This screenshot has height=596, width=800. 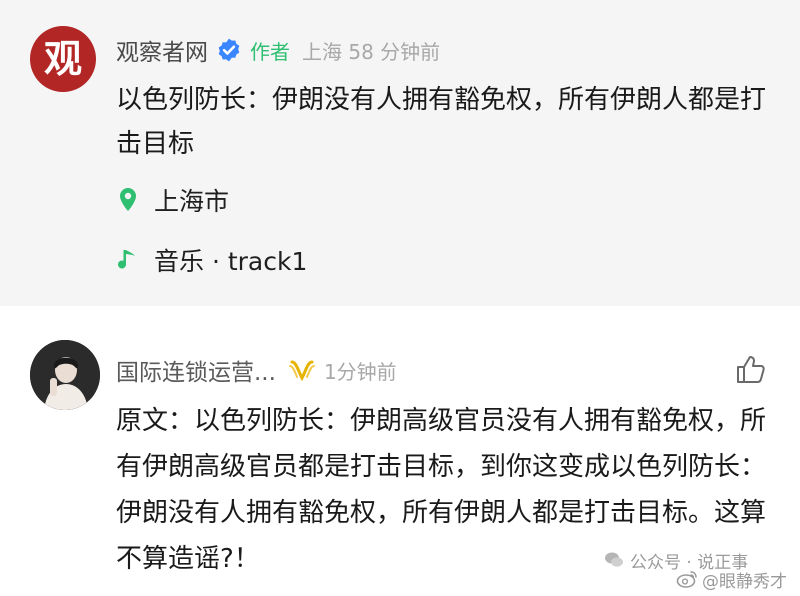 I want to click on music-note-icon, so click(x=126, y=259).